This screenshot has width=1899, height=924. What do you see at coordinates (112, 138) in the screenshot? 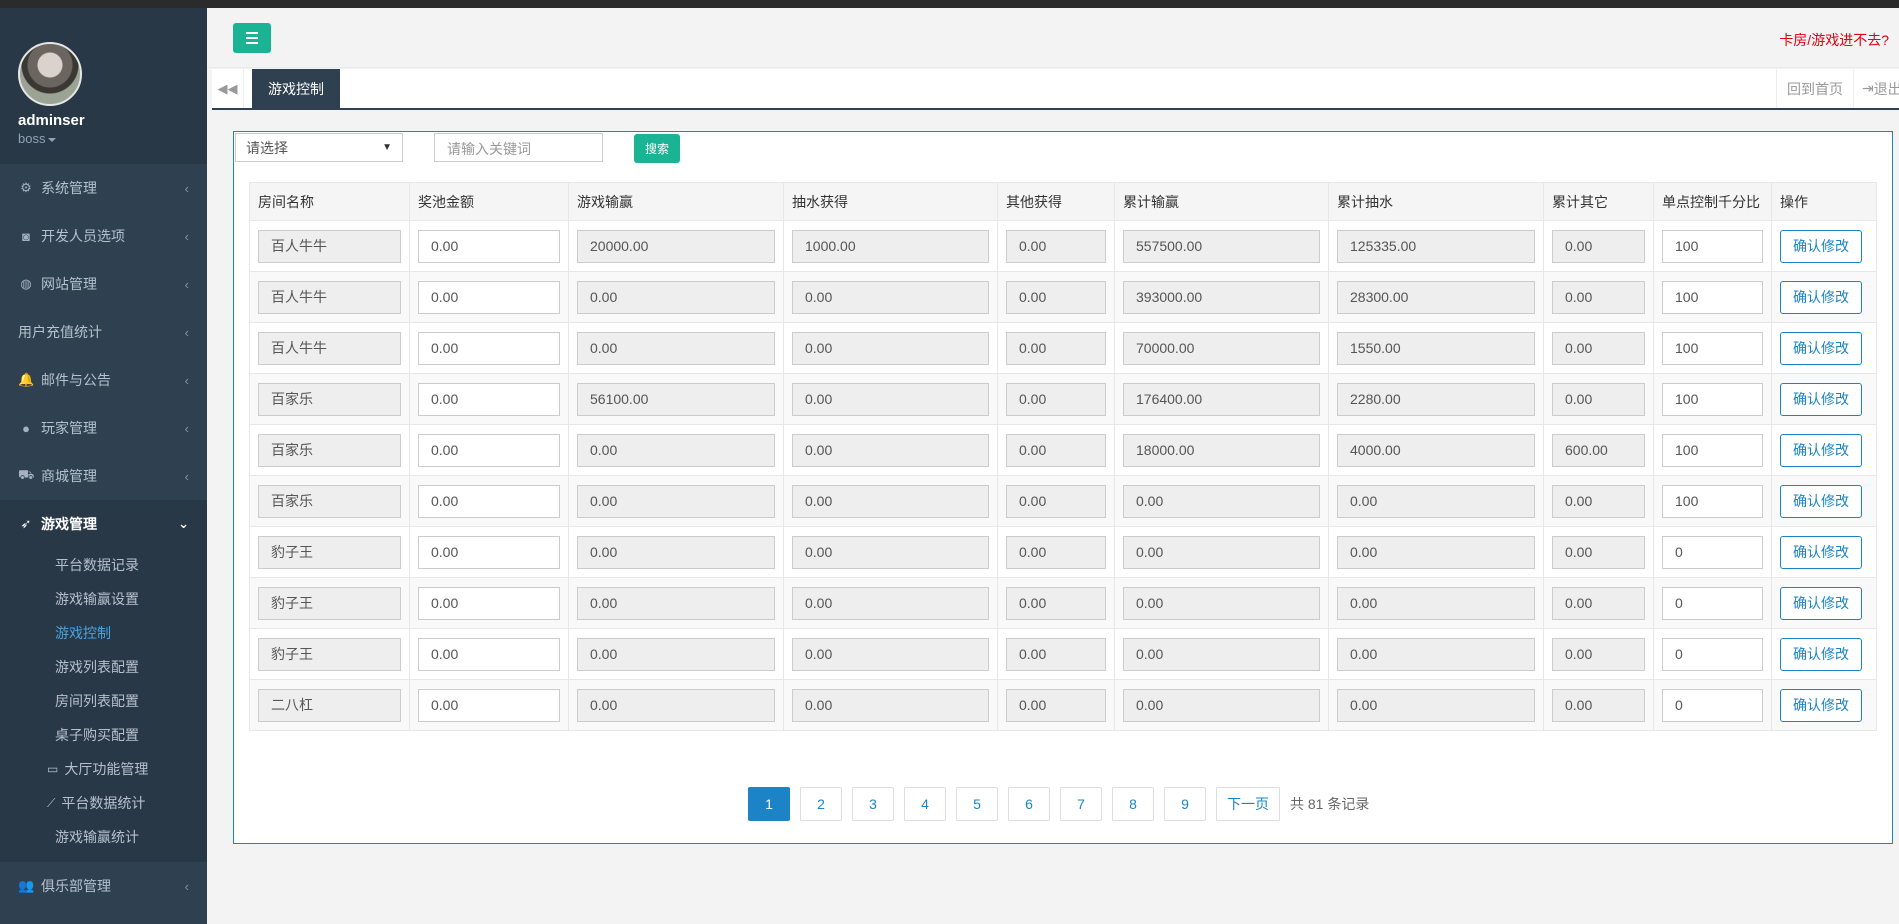
I see `role-dropdown: boss` at bounding box center [112, 138].